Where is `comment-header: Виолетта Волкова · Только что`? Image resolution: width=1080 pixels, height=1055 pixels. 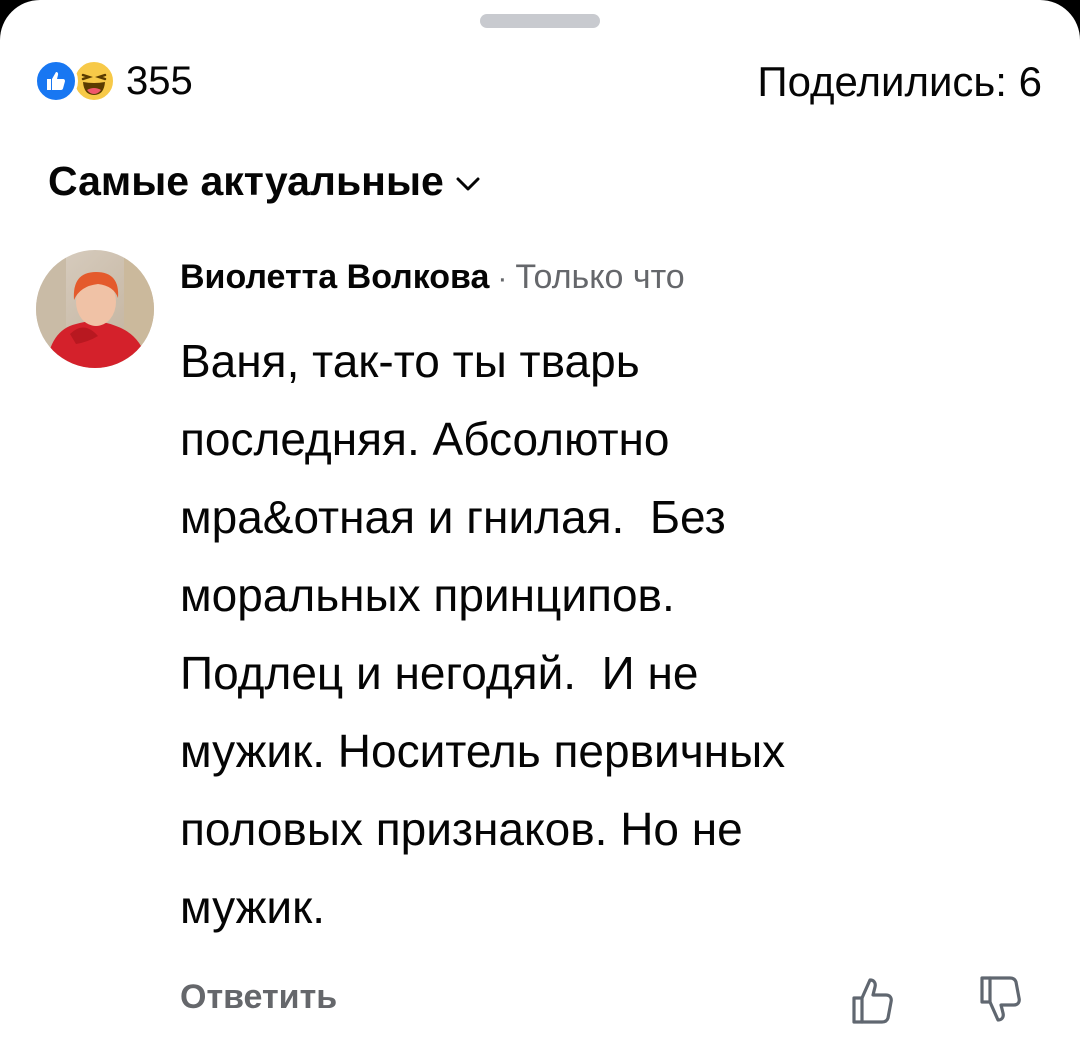
comment-header: Виолетта Волкова · Только что is located at coordinates (432, 277).